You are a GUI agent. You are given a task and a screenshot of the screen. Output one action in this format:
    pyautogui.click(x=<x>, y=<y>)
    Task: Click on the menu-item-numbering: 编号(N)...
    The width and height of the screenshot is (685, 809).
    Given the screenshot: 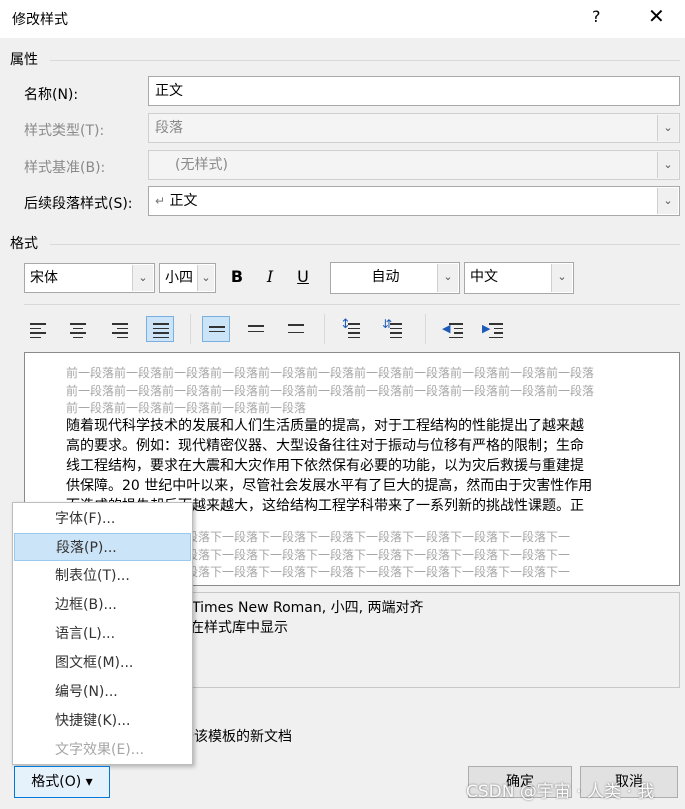 What is the action you would take?
    pyautogui.click(x=102, y=692)
    